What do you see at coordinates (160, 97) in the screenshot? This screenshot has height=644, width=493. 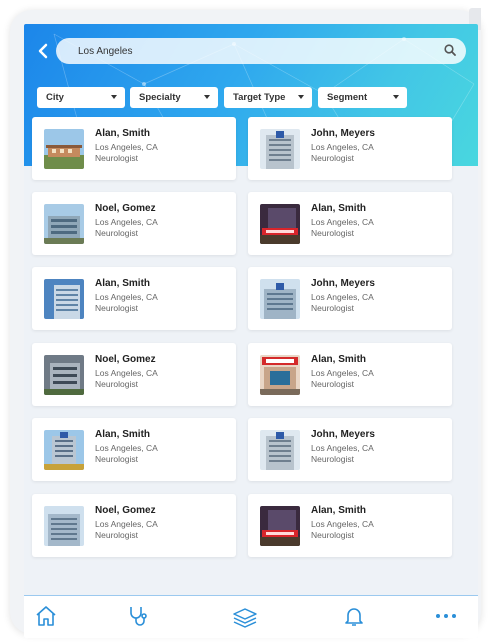 I see `filter-label: Specialty` at bounding box center [160, 97].